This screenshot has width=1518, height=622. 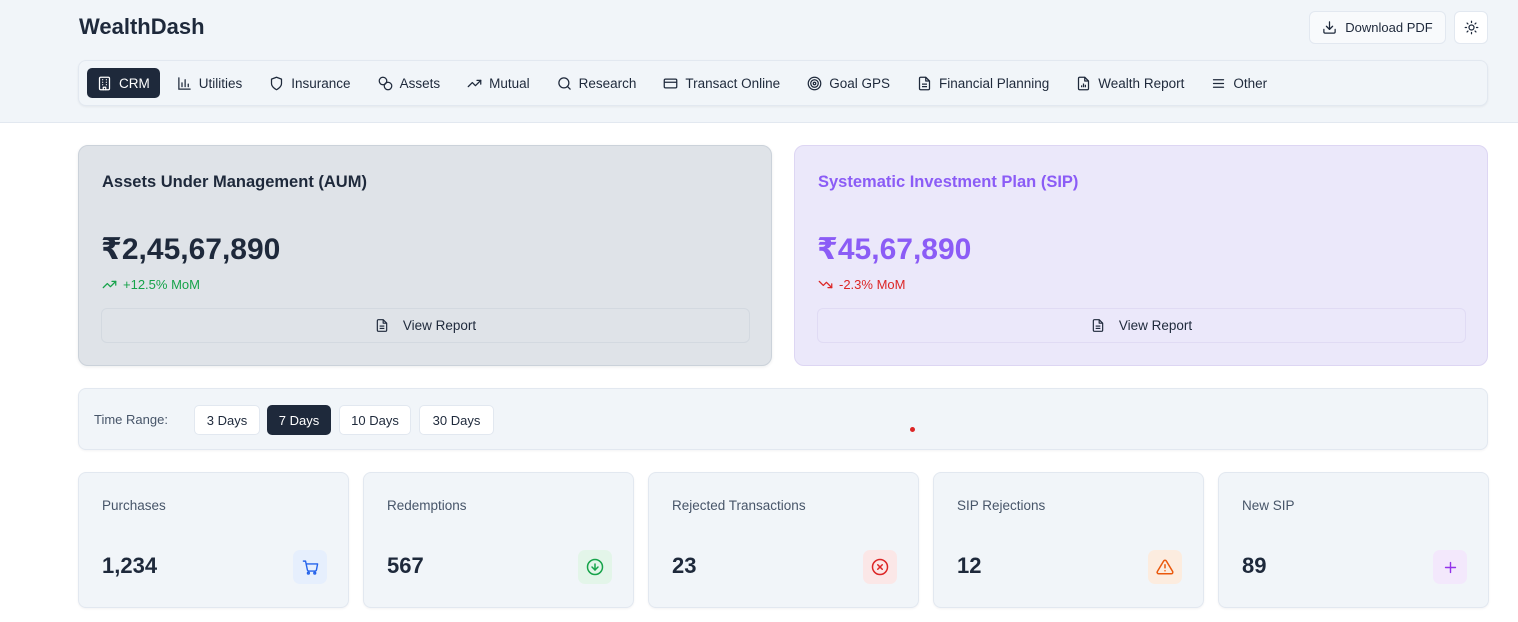 I want to click on arrow-down-circle-icon, so click(x=595, y=567).